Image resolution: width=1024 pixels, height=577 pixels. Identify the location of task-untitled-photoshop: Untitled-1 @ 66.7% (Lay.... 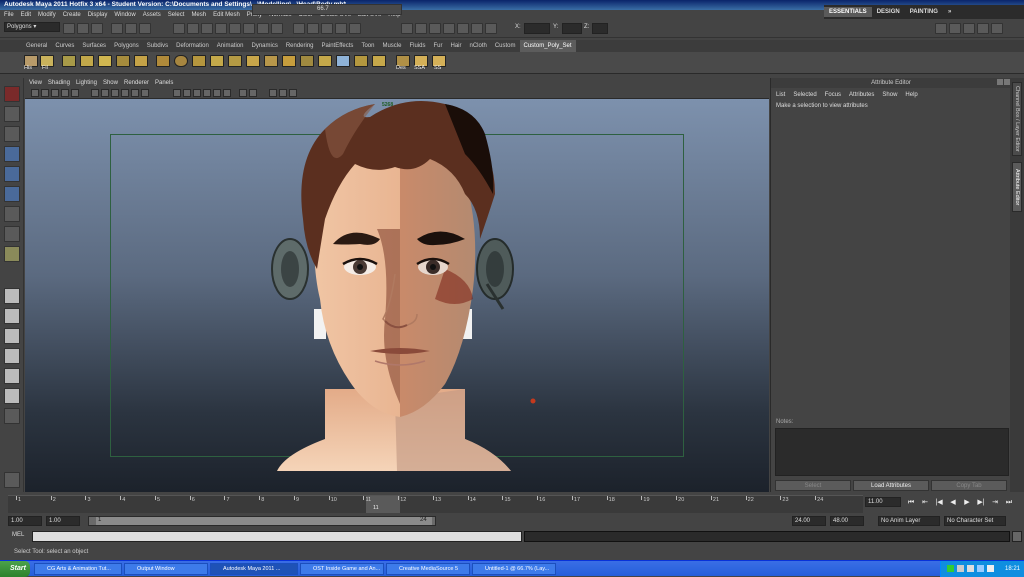
(514, 569).